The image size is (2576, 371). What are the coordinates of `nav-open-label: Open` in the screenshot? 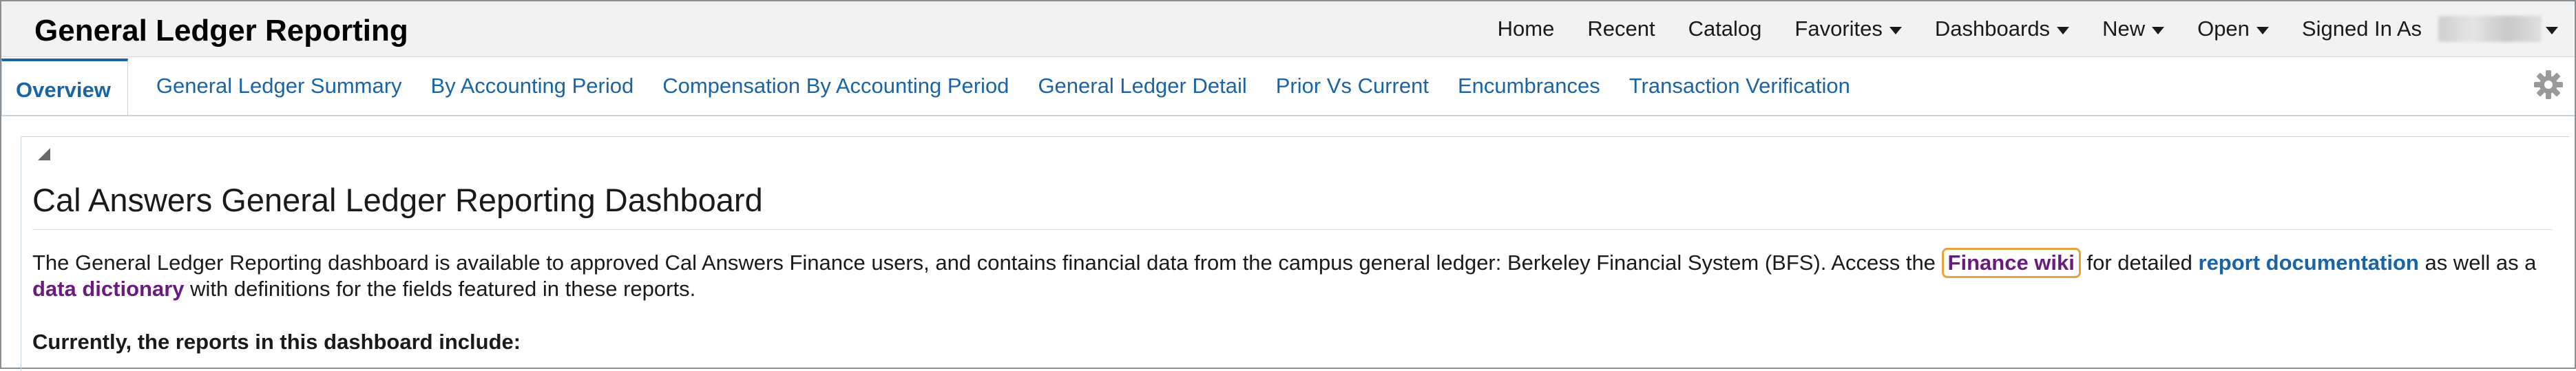 It's located at (2223, 29).